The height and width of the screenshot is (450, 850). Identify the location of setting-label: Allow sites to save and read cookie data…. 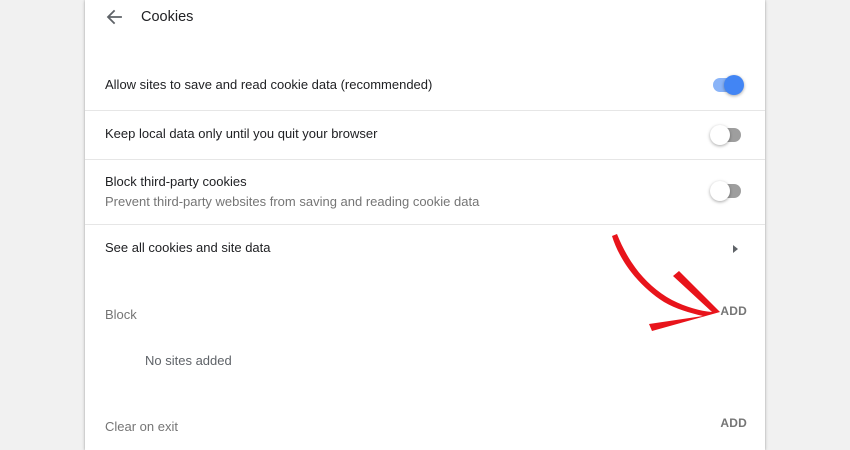
(269, 84).